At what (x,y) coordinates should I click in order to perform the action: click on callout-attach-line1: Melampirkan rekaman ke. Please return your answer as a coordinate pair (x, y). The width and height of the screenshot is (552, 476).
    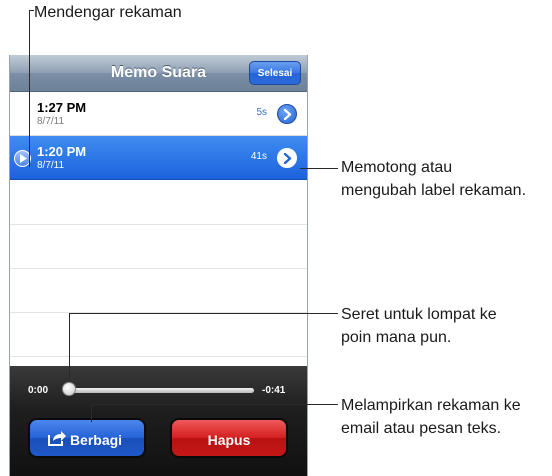
    Looking at the image, I should click on (431, 405).